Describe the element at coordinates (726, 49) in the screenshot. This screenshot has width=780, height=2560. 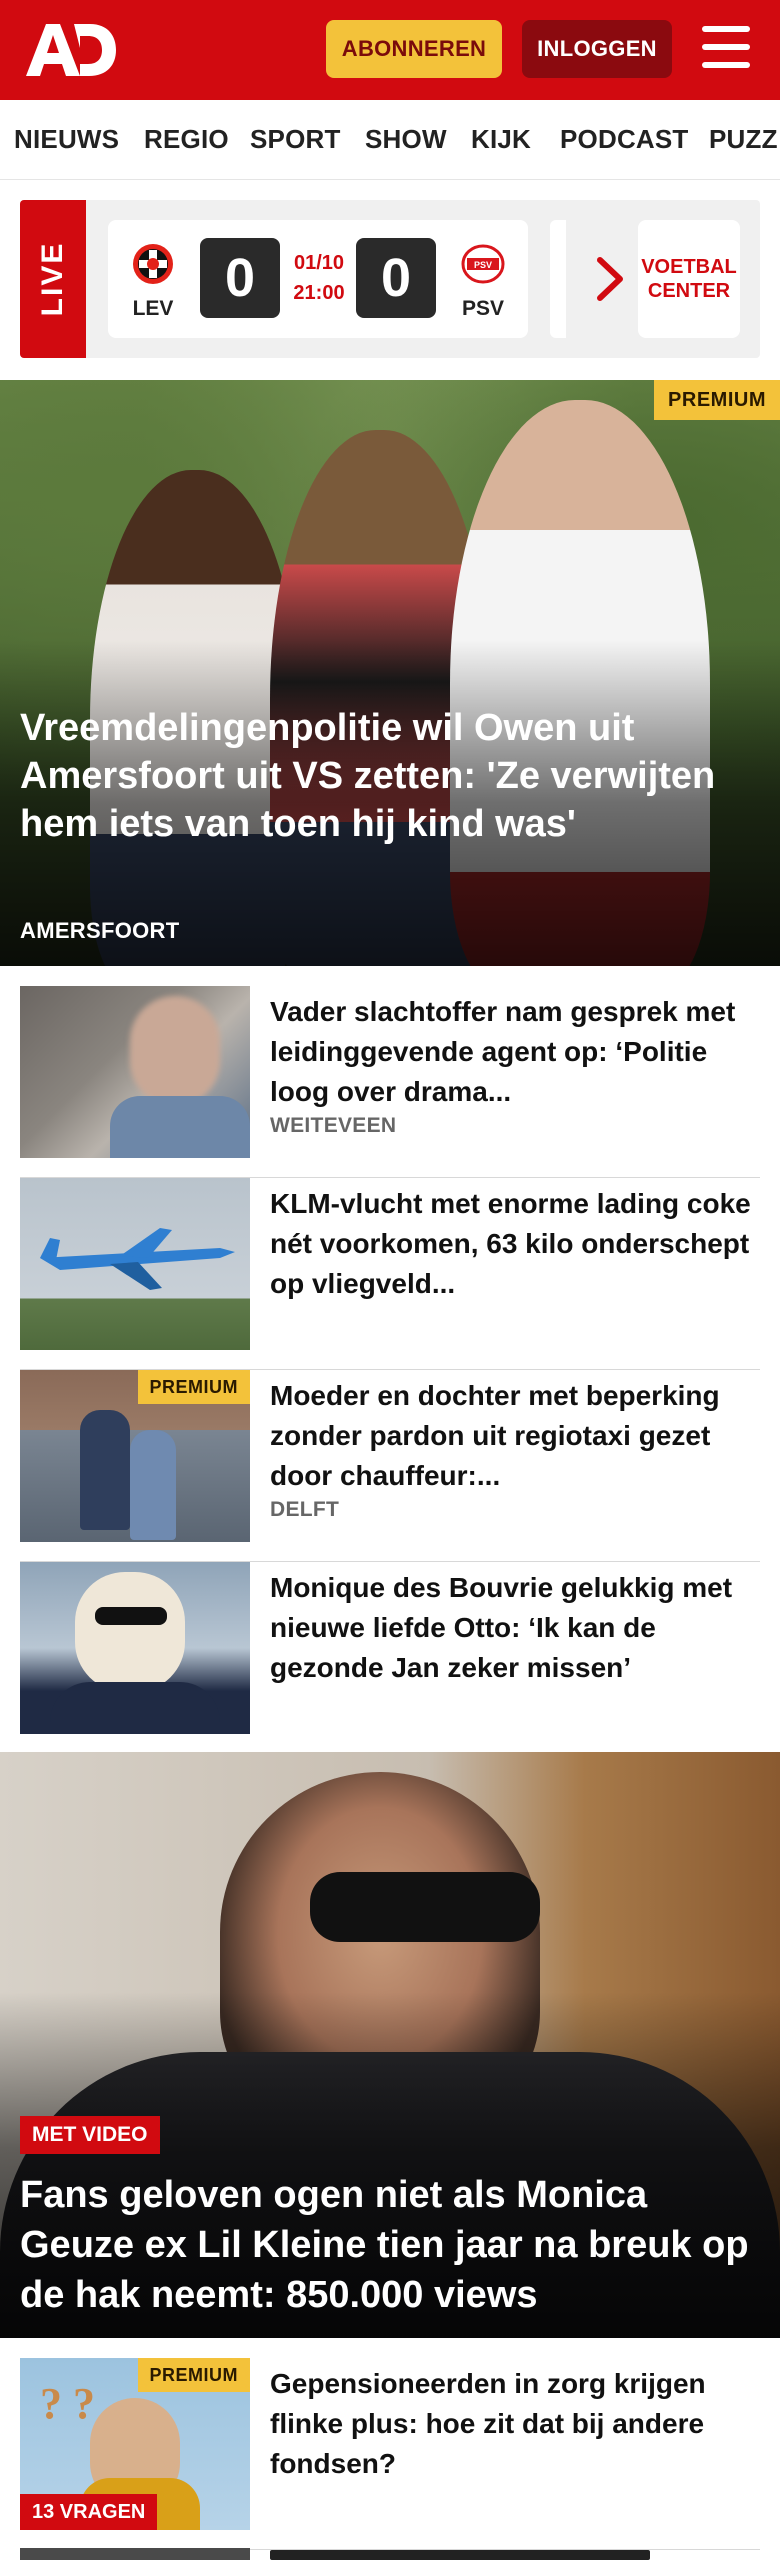
I see `hamburger-icon` at that location.